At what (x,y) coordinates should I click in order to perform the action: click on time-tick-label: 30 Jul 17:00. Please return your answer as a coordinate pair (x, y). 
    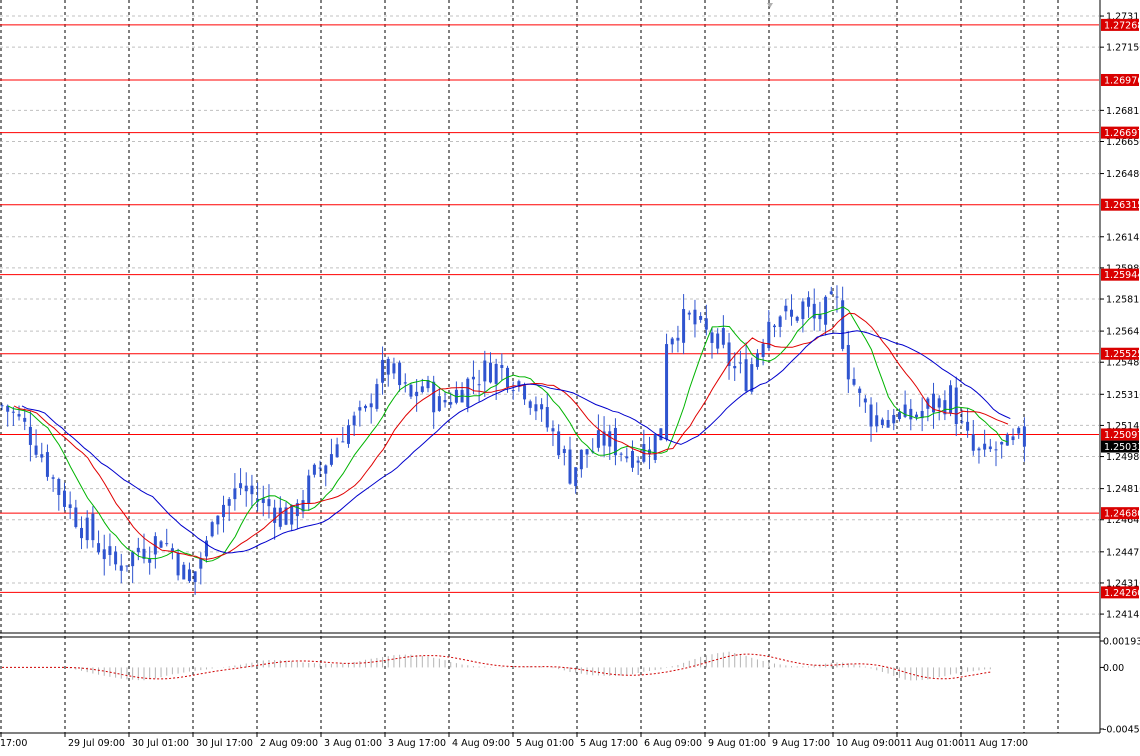
    Looking at the image, I should click on (224, 743).